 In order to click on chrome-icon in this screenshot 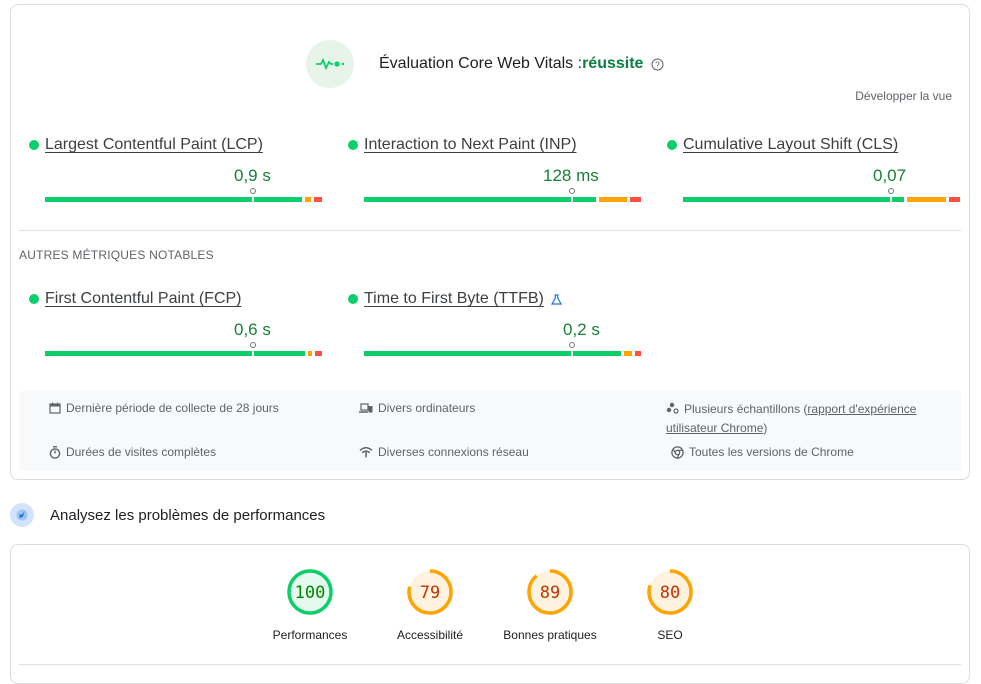, I will do `click(677, 452)`.